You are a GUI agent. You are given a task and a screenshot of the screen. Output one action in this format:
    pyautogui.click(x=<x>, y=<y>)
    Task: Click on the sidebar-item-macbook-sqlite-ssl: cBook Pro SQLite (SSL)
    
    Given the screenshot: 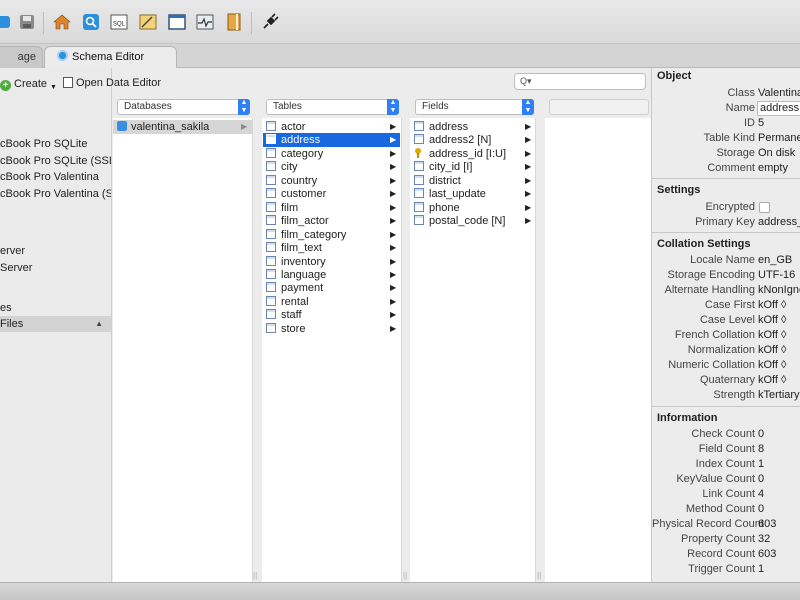 What is the action you would take?
    pyautogui.click(x=55, y=161)
    